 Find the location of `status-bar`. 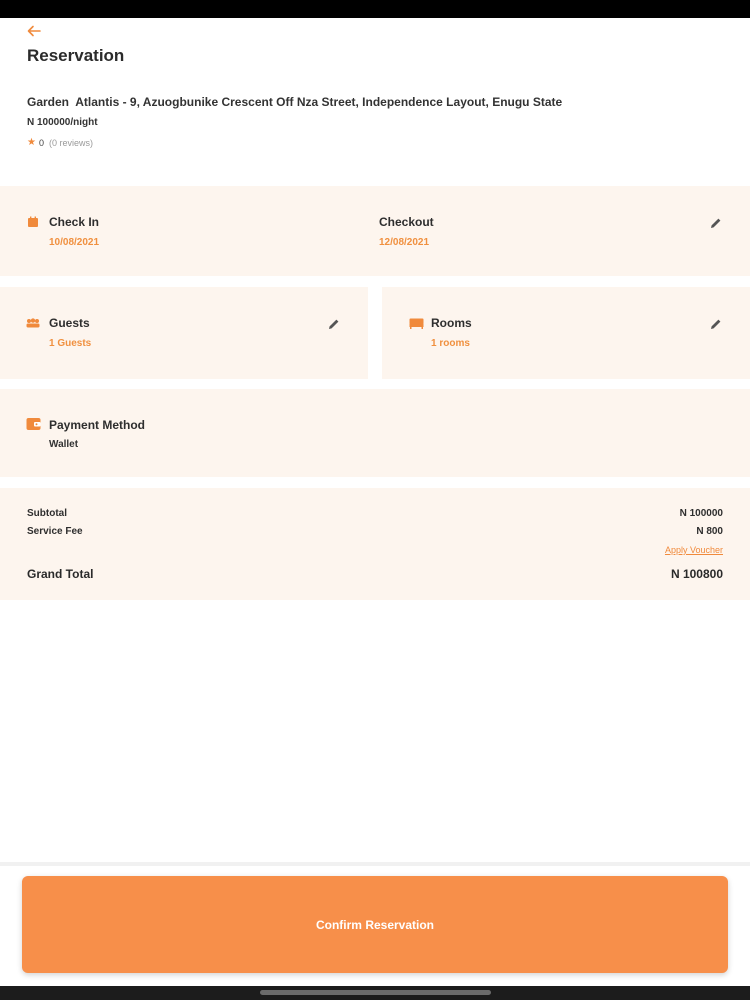

status-bar is located at coordinates (375, 9).